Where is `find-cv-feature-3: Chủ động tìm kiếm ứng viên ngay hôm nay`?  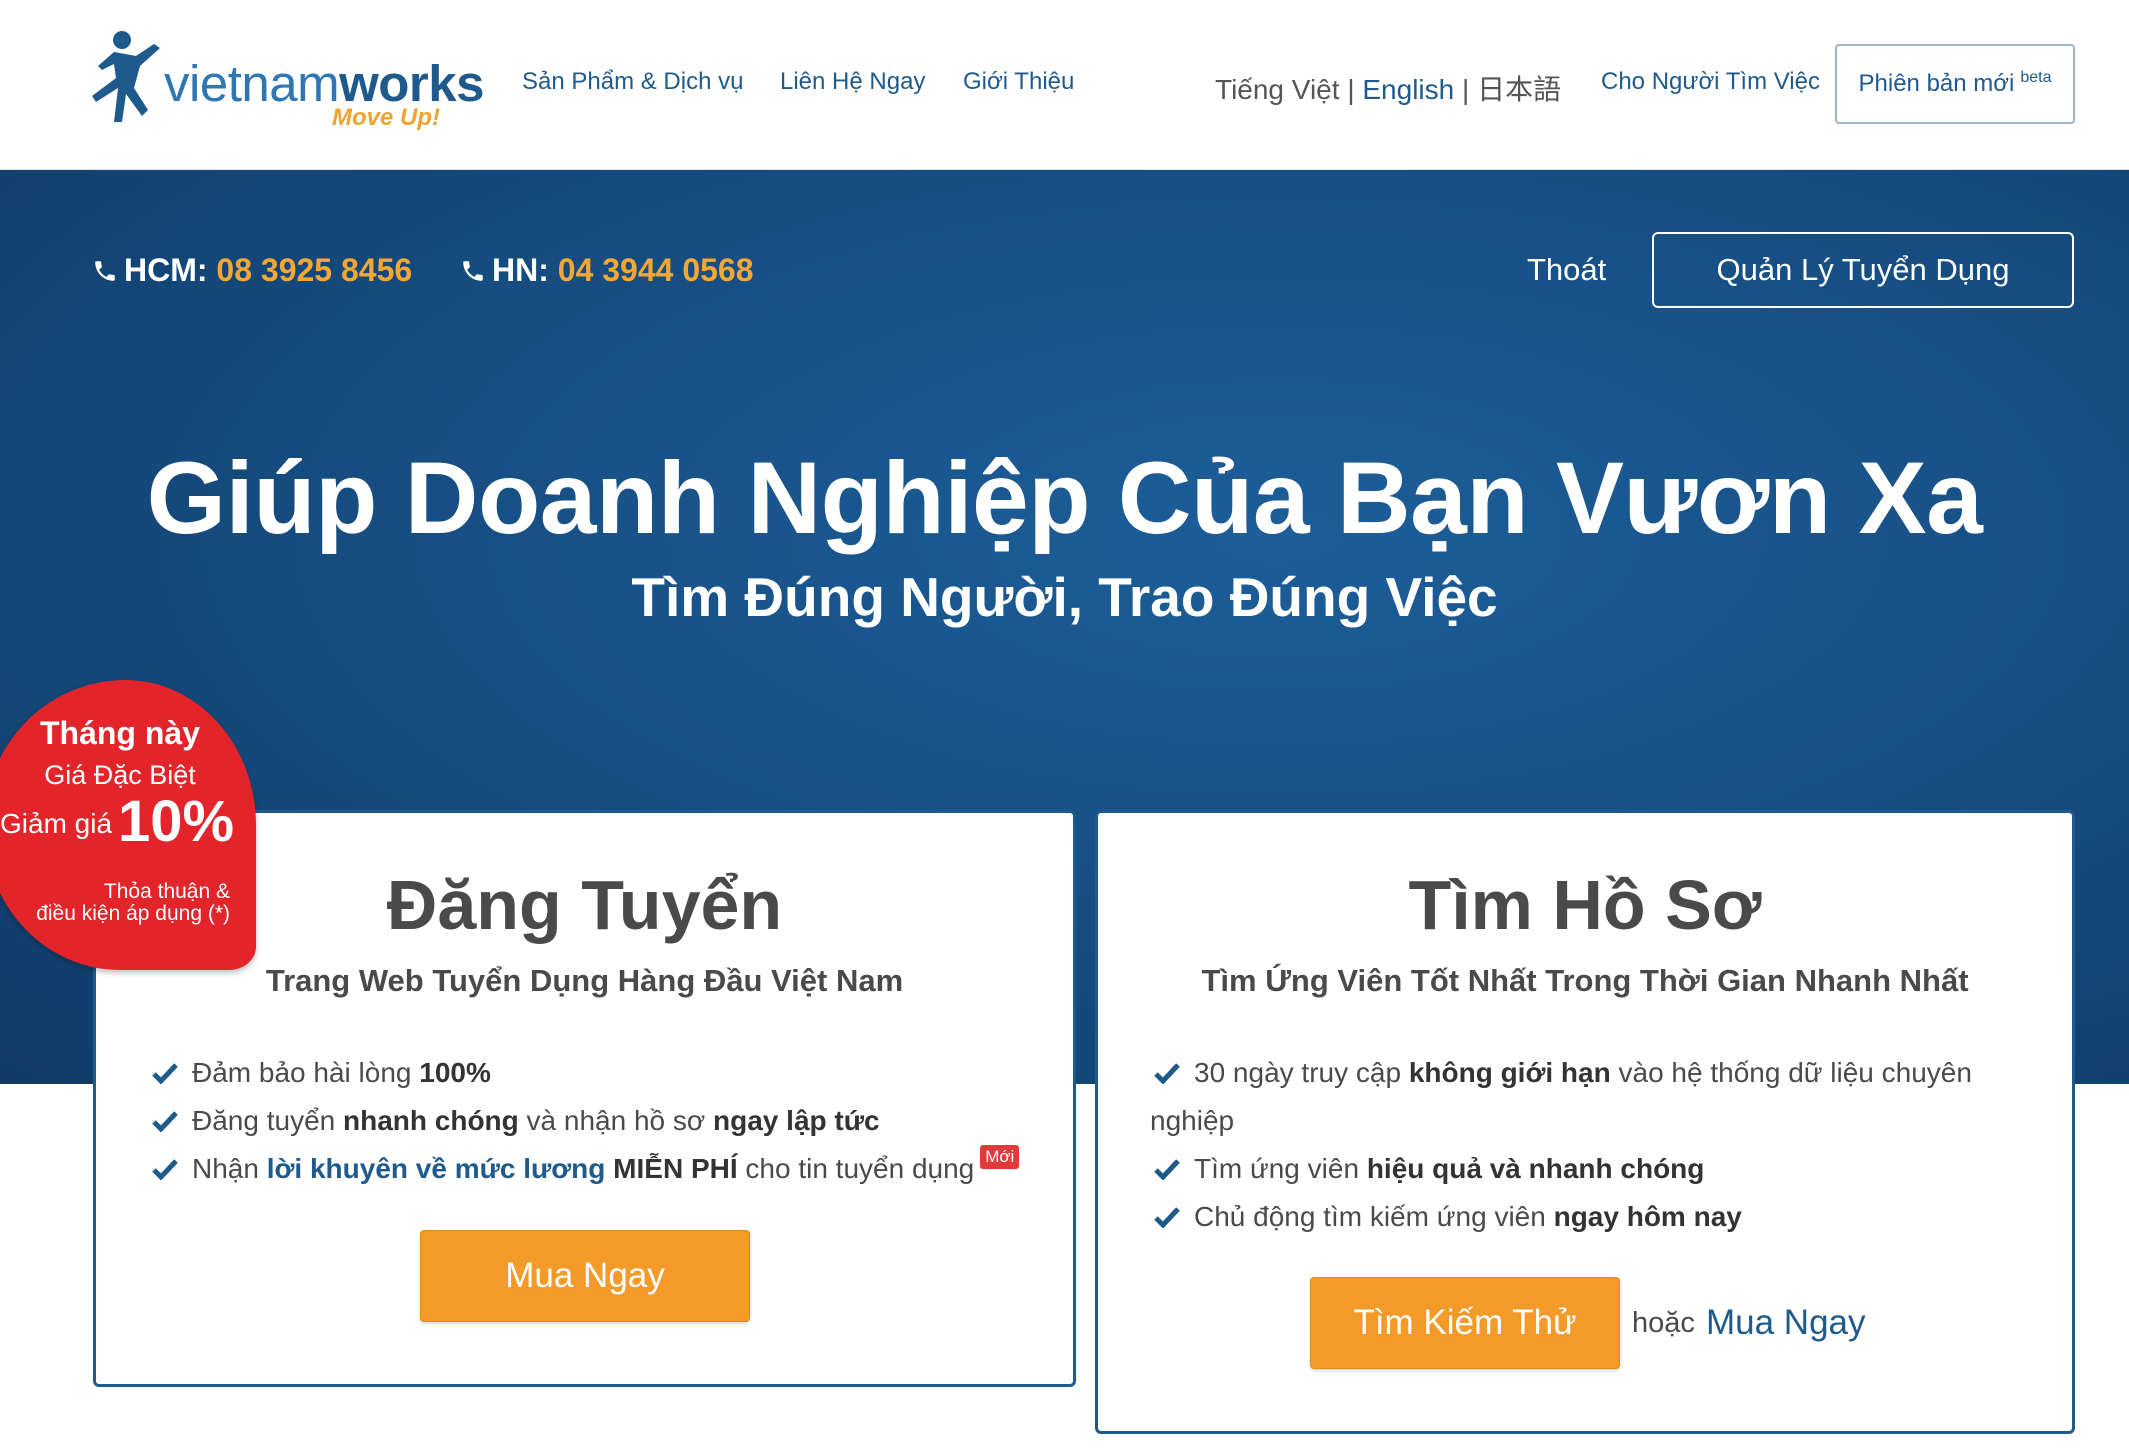
find-cv-feature-3: Chủ động tìm kiếm ứng viên ngay hôm nay is located at coordinates (1448, 1217).